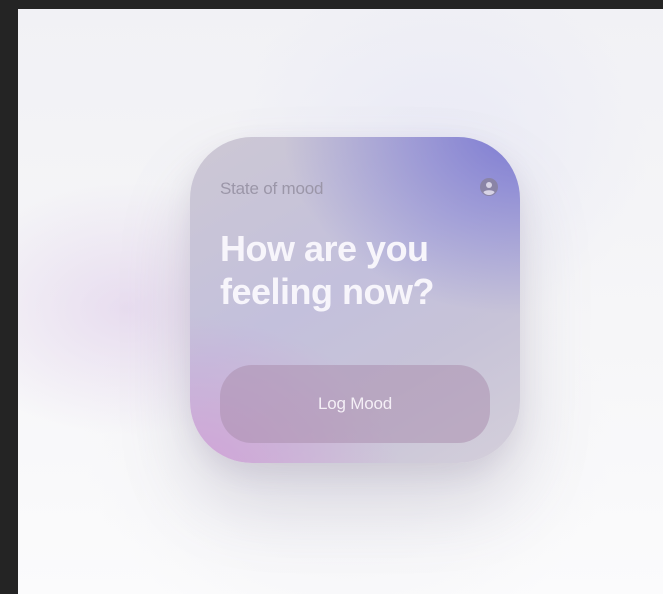 This screenshot has height=594, width=663. I want to click on widget-title: State of mood, so click(272, 188).